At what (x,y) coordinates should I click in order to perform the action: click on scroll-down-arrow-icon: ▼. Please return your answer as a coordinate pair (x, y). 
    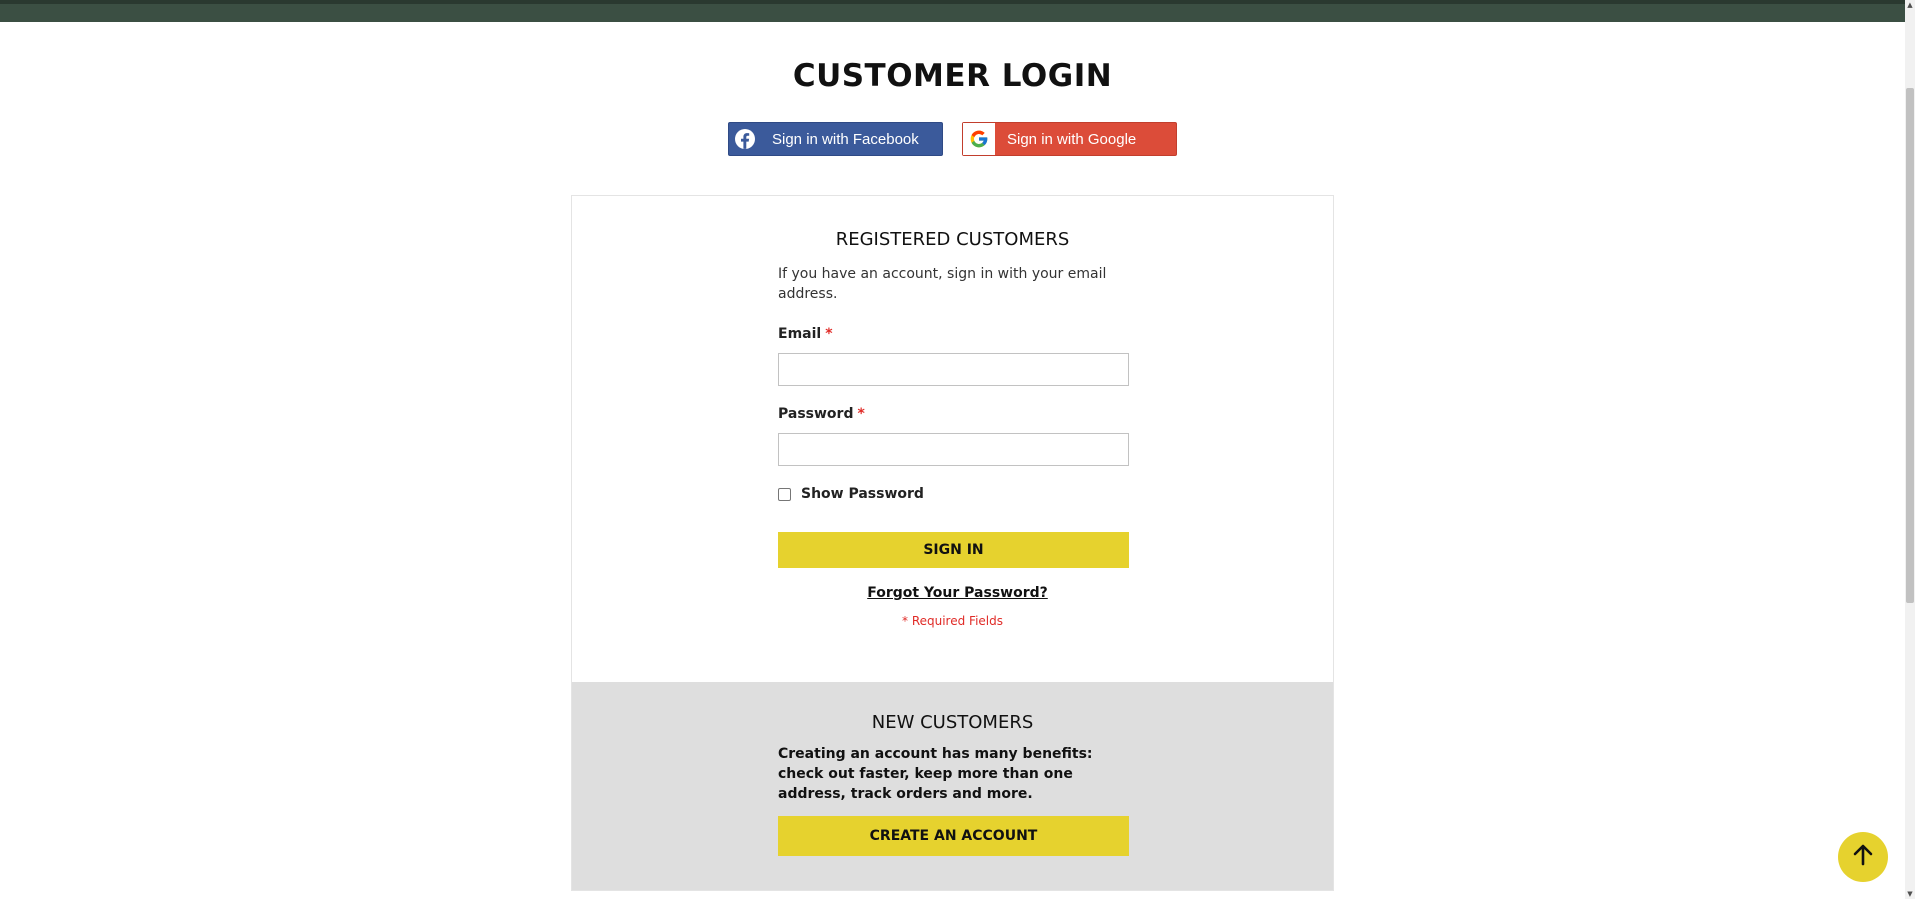
    Looking at the image, I should click on (1910, 894).